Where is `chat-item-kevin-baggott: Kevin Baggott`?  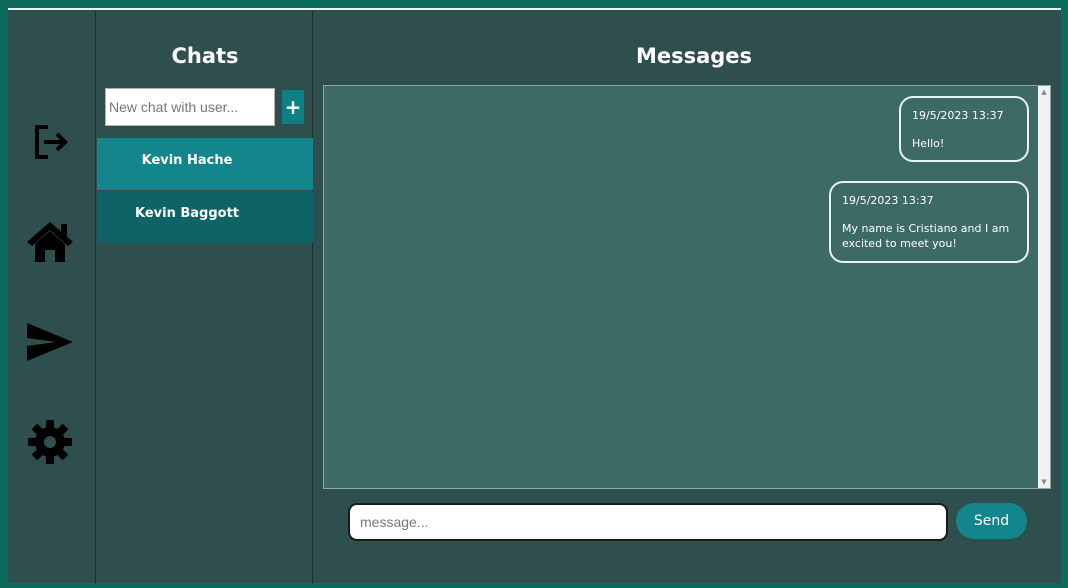 chat-item-kevin-baggott: Kevin Baggott is located at coordinates (205, 217).